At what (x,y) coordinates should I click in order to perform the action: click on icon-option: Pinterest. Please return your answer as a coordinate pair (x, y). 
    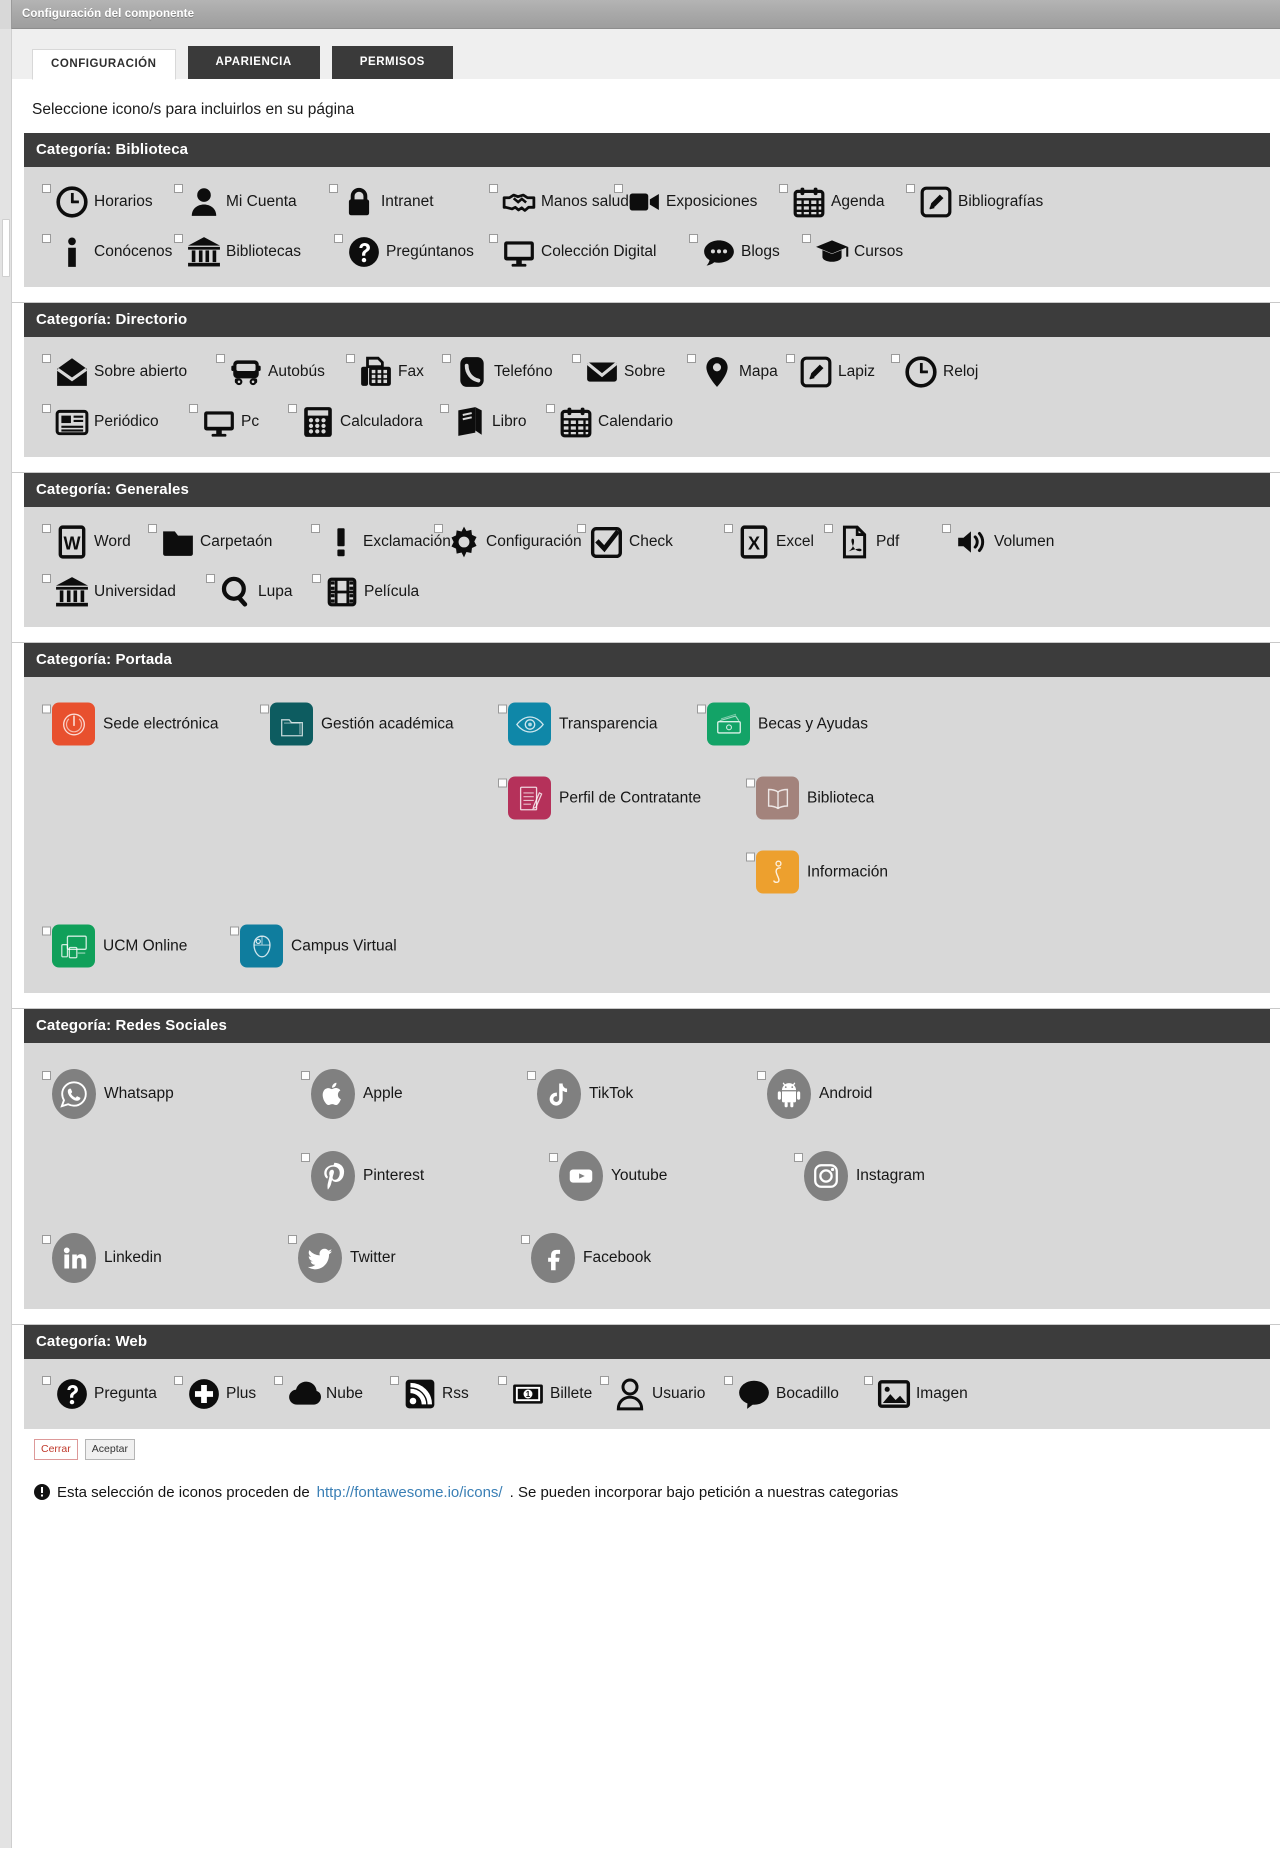
    Looking at the image, I should click on (362, 1176).